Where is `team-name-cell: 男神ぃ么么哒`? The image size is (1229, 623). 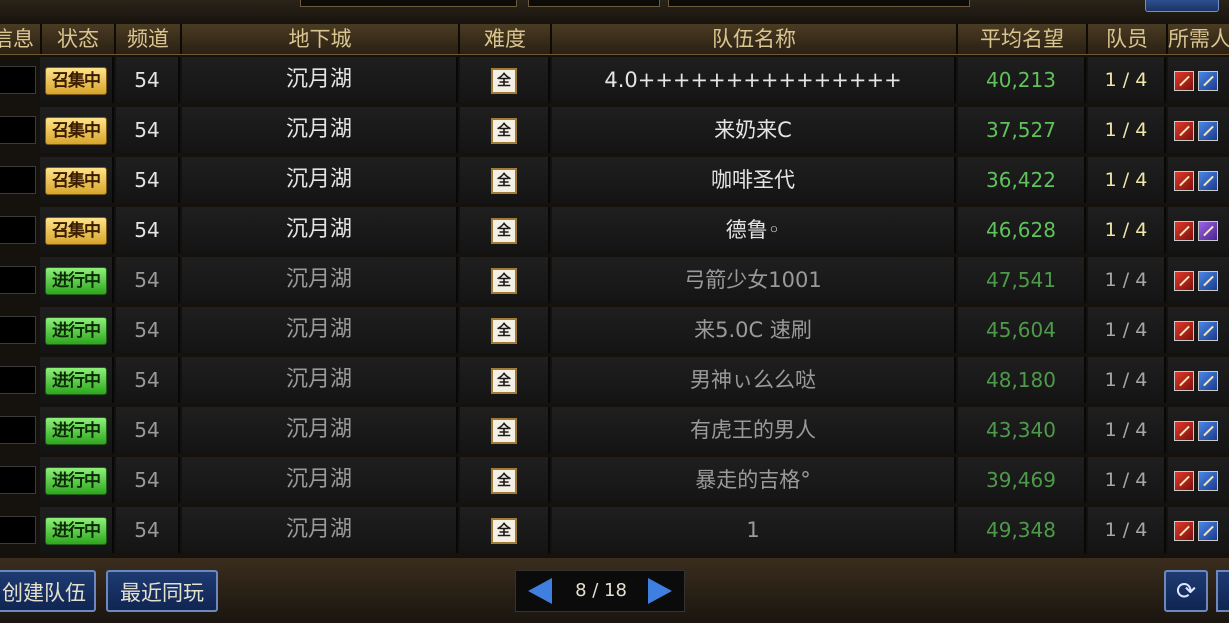 team-name-cell: 男神ぃ么么哒 is located at coordinates (754, 380).